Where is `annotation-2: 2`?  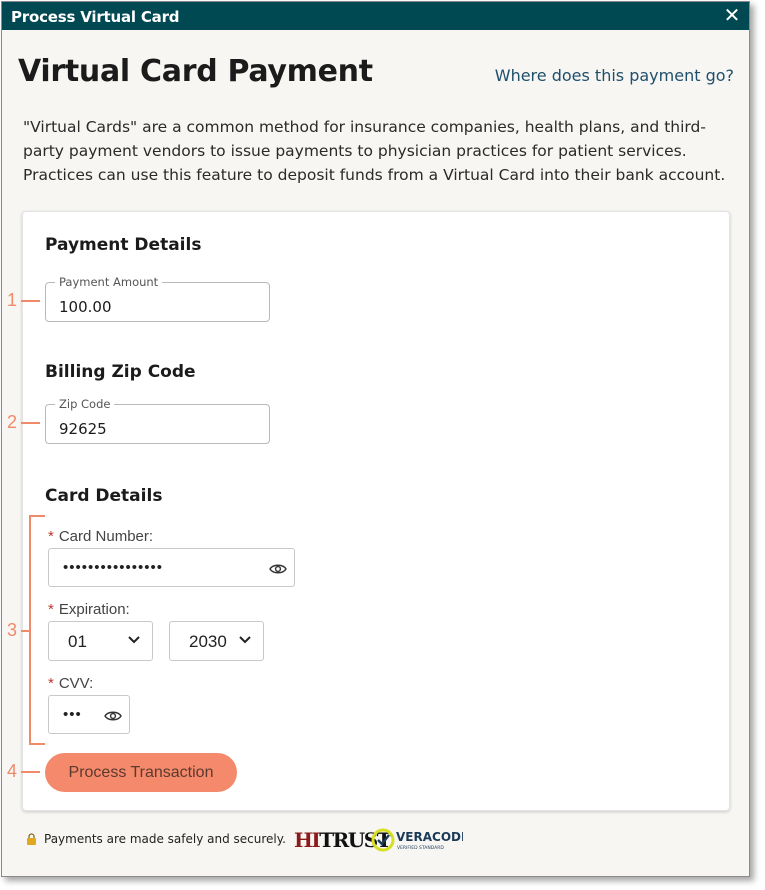
annotation-2: 2 is located at coordinates (12, 422).